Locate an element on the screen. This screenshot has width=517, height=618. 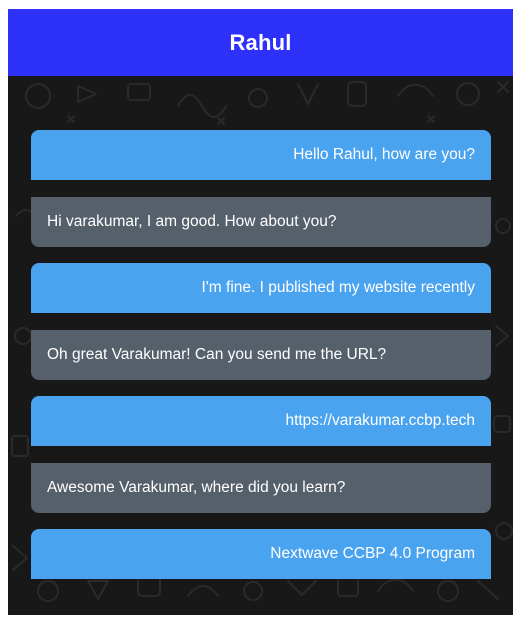
message-sent: Nextwave CCBP 4.0 Program is located at coordinates (261, 554).